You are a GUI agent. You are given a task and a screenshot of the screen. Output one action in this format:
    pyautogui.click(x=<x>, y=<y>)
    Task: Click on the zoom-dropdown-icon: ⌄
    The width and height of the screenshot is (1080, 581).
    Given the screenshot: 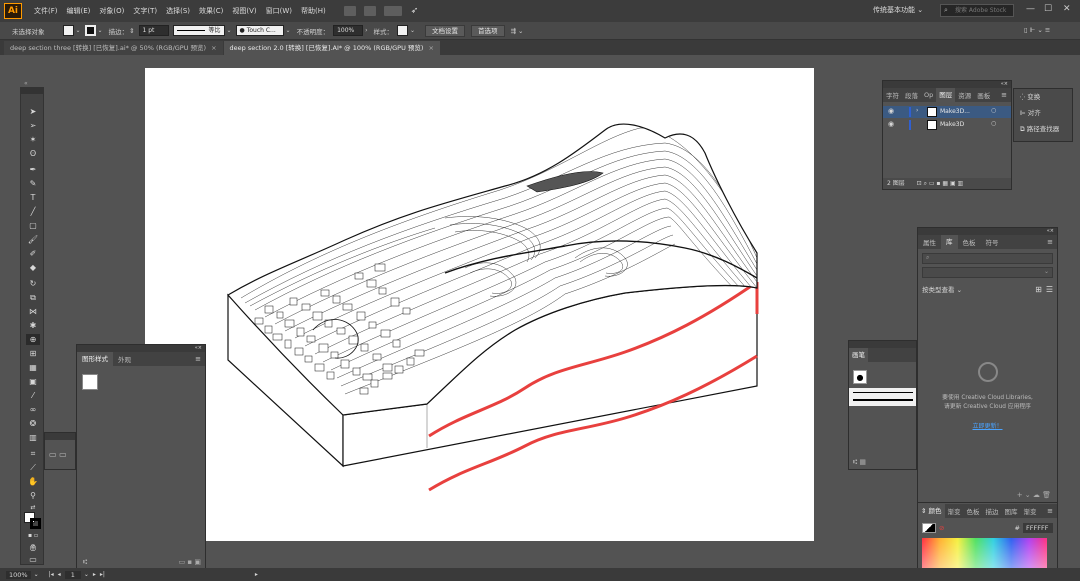 What is the action you would take?
    pyautogui.click(x=36, y=574)
    